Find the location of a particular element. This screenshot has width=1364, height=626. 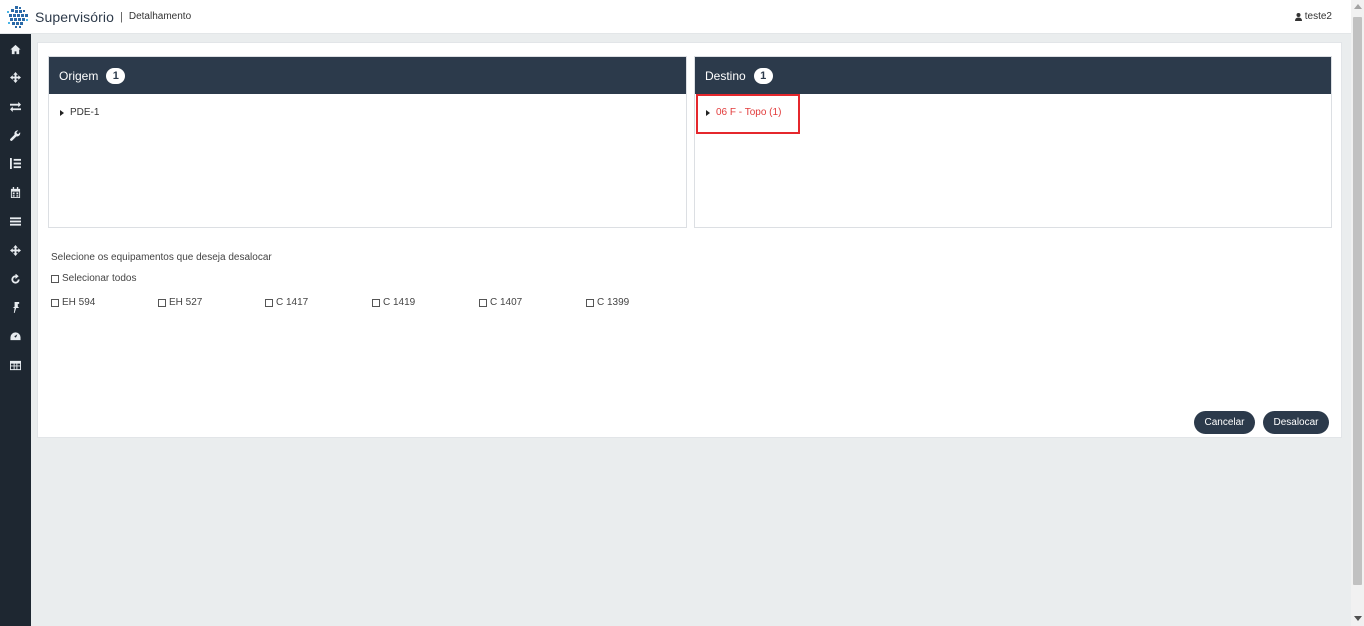

origem-item-label: PDE-1 is located at coordinates (85, 112).